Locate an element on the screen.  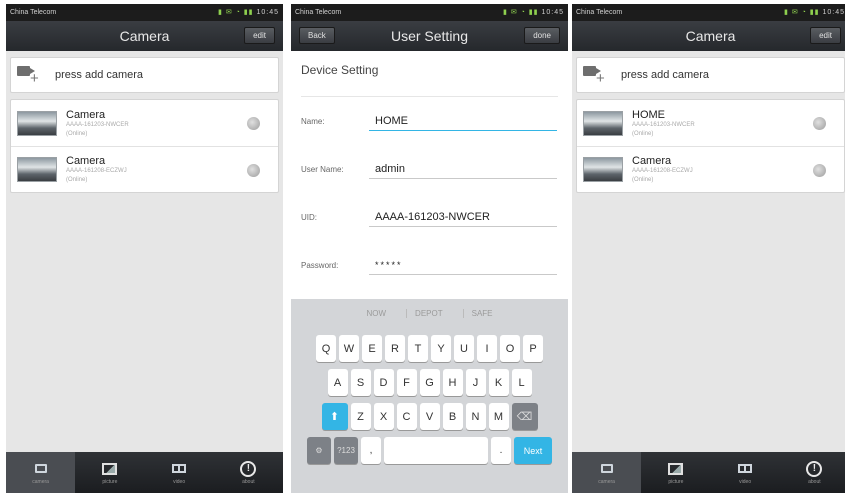
tab-bar: camera picture video ! about is located at coordinates (708, 472).